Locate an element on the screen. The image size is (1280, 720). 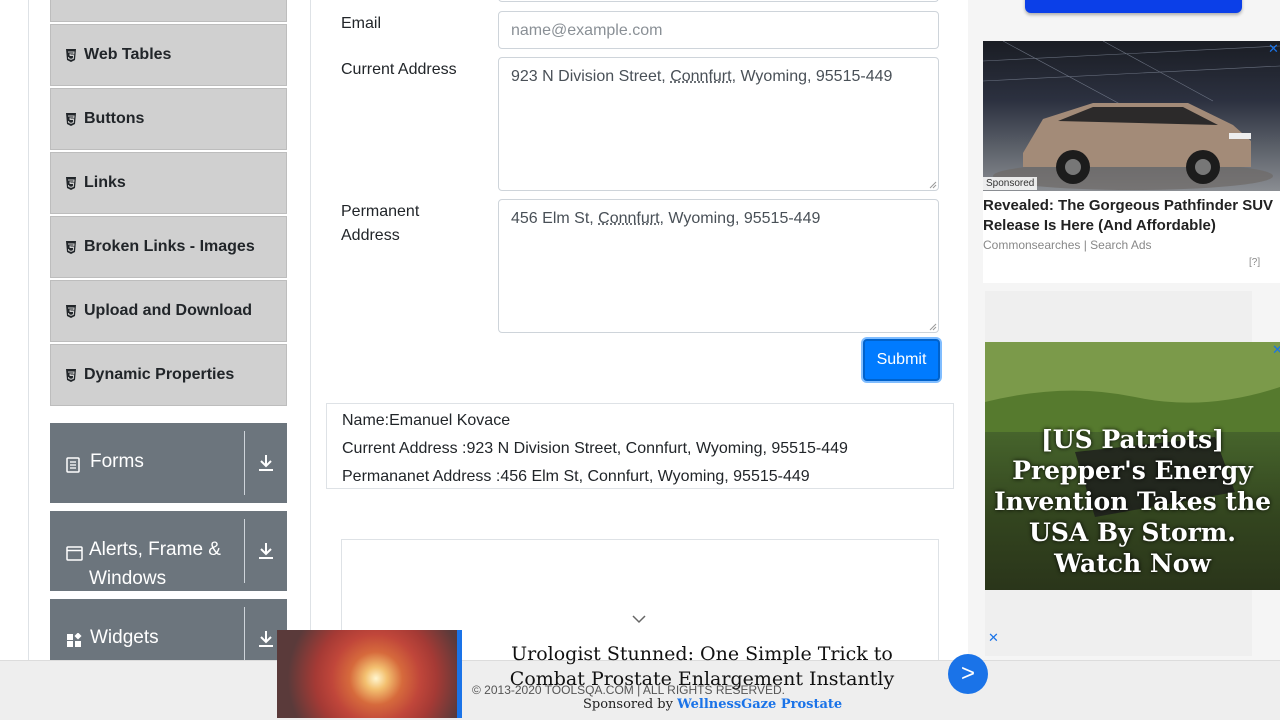
menu-item-label: Links is located at coordinates (105, 183).